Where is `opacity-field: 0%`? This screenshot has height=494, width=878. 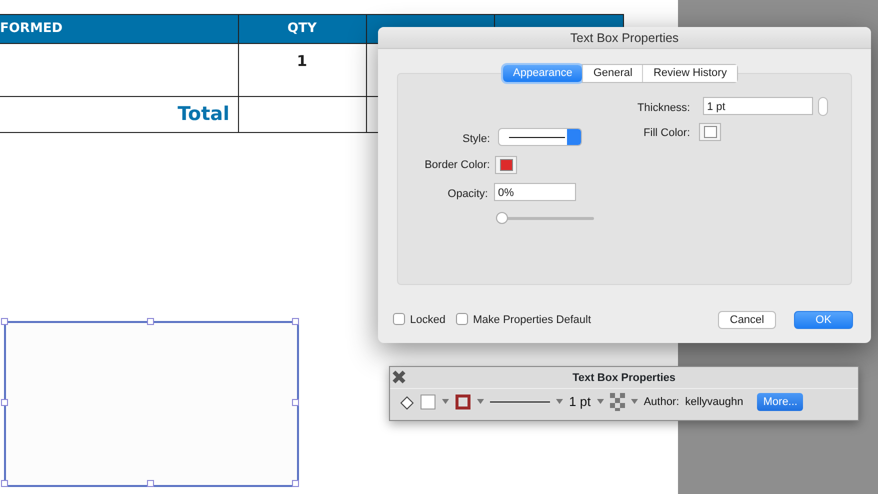 opacity-field: 0% is located at coordinates (535, 192).